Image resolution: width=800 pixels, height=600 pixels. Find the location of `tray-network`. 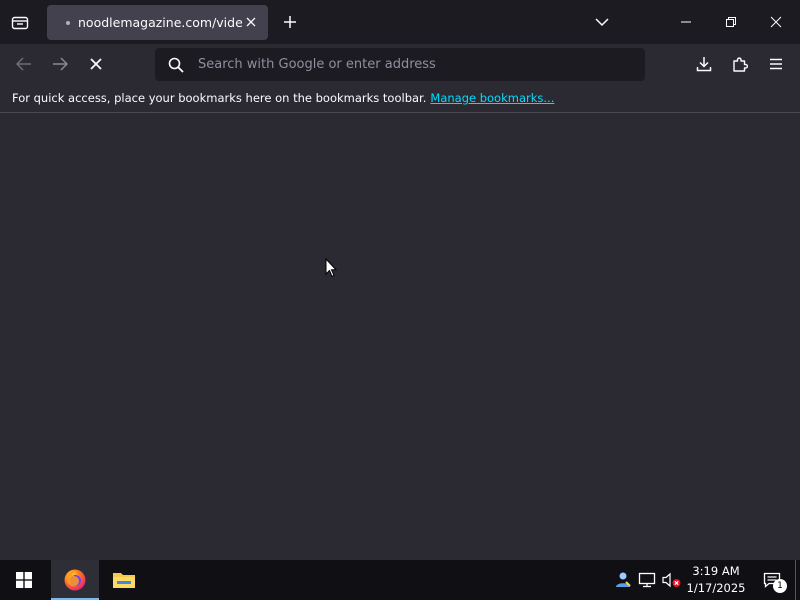

tray-network is located at coordinates (647, 580).